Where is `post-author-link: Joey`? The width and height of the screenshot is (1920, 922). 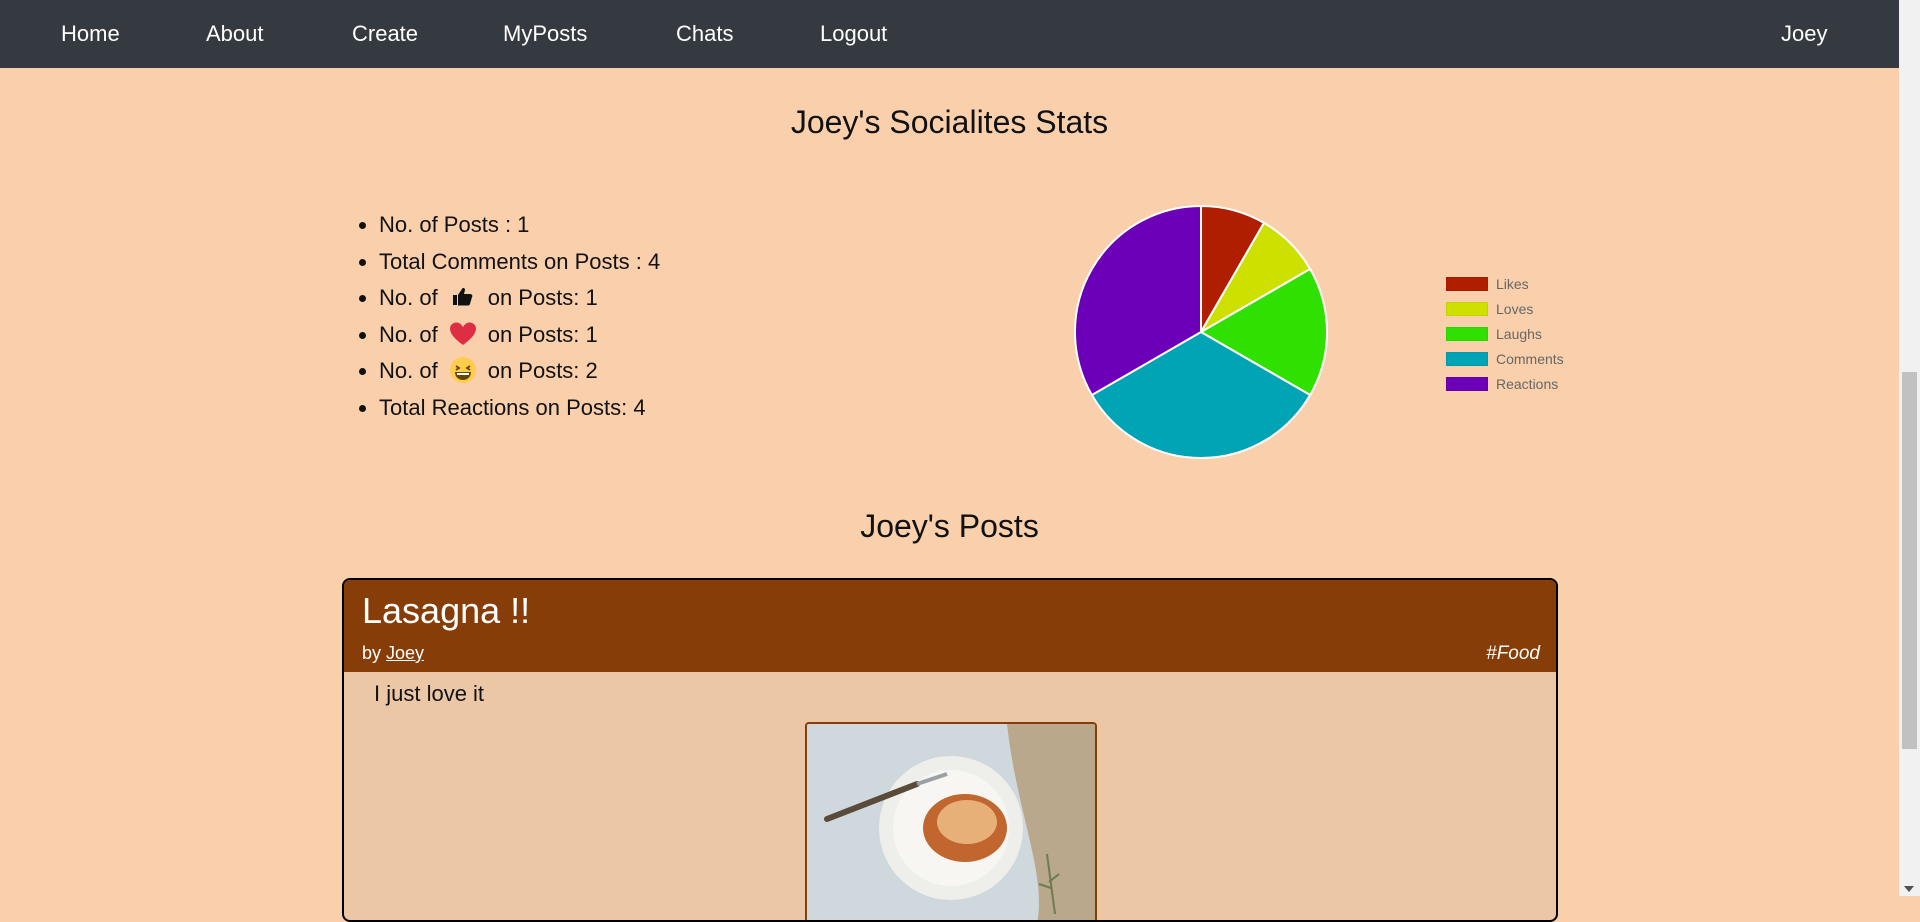 post-author-link: Joey is located at coordinates (405, 653).